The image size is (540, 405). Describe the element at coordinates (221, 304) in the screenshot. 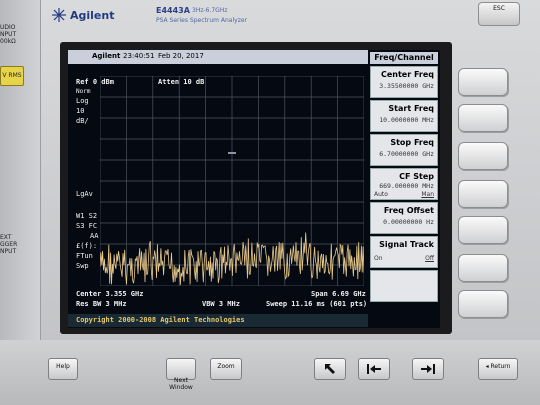

I see `vbw: VBW 3 MHz` at that location.